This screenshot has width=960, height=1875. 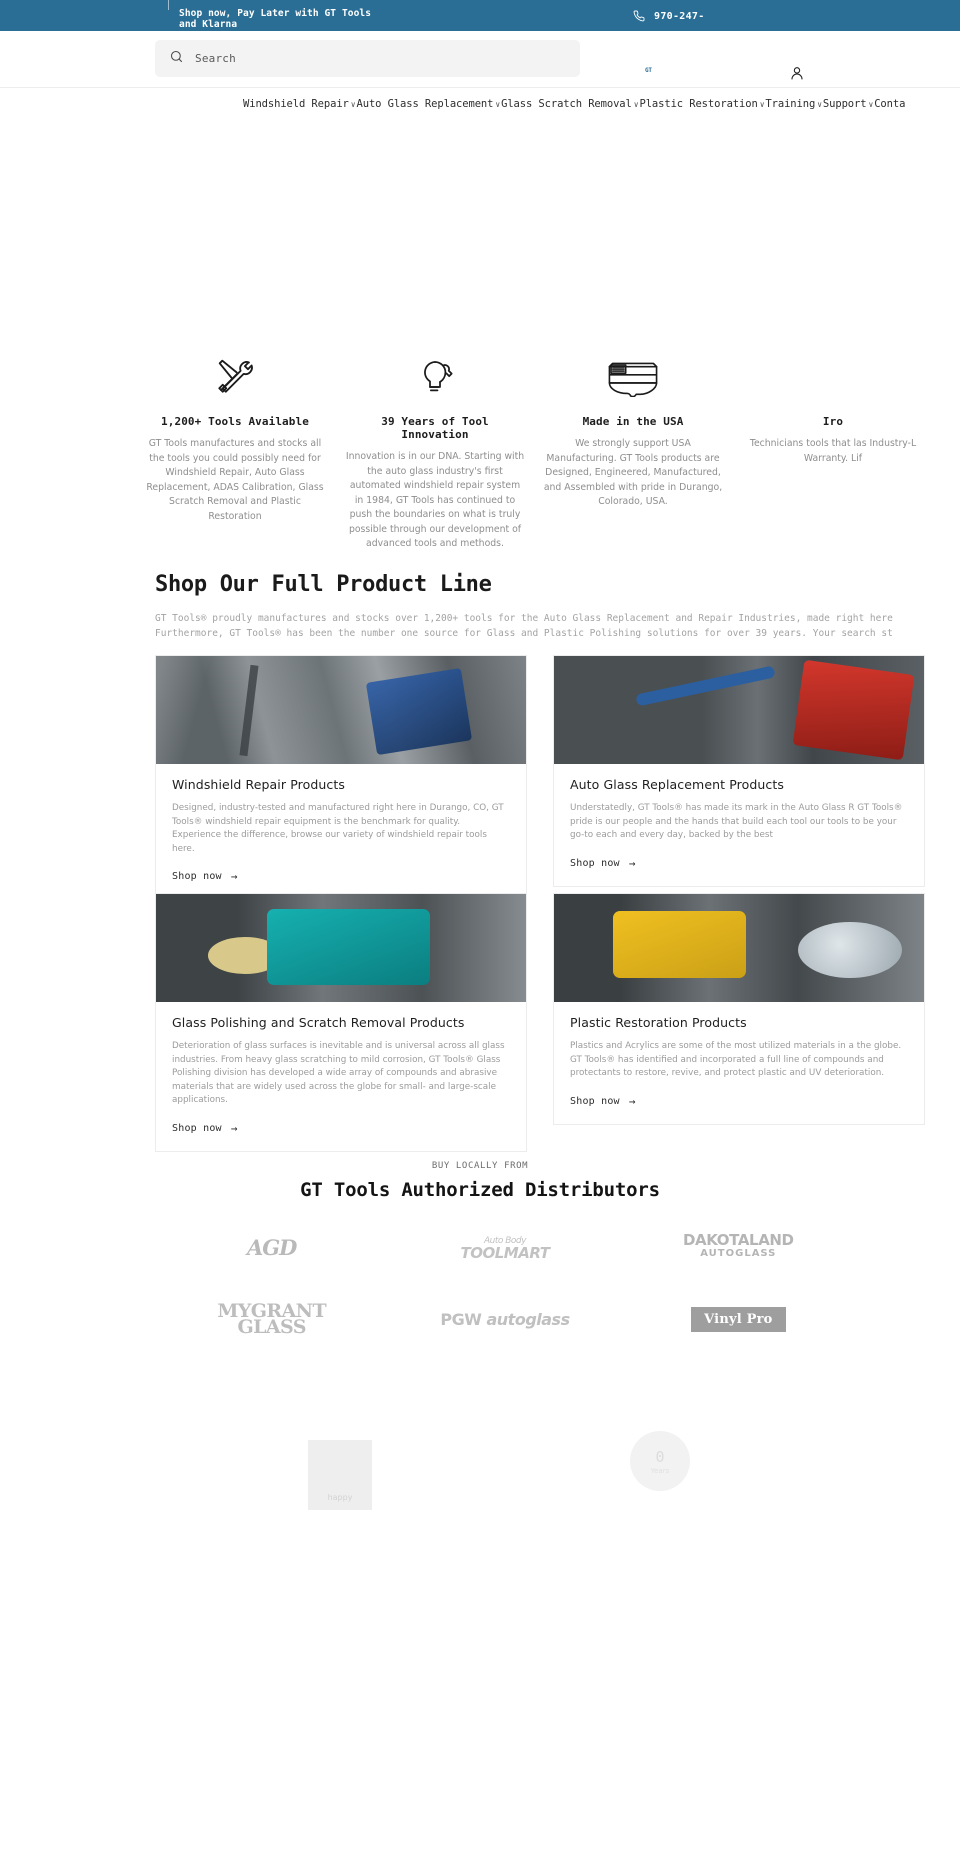 I want to click on page-title: Shop Our Full Product Line, so click(x=323, y=584).